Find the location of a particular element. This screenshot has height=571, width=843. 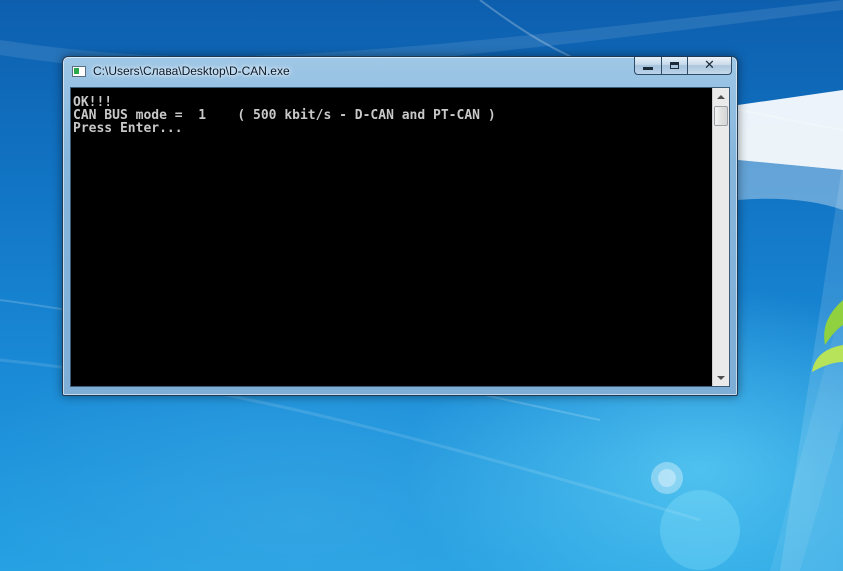

window-title: C:\Users\Слава\Desktop\D-CAN.exe is located at coordinates (191, 71).